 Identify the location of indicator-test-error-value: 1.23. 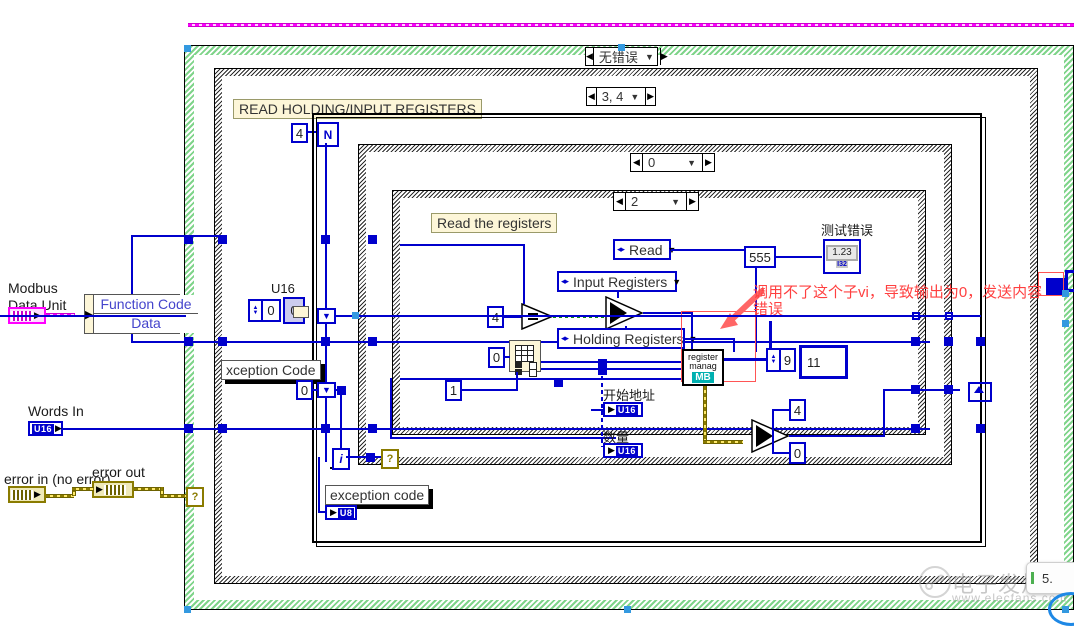
(842, 253).